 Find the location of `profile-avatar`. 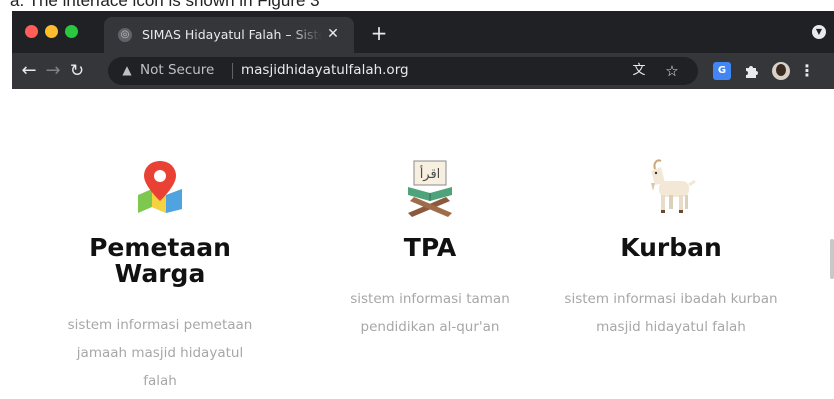

profile-avatar is located at coordinates (781, 71).